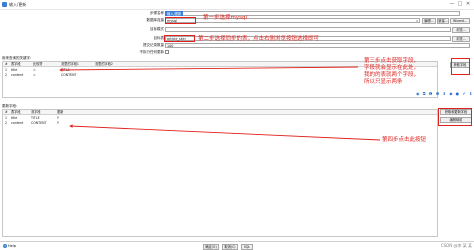 The height and width of the screenshot is (250, 474). What do you see at coordinates (152, 52) in the screenshot?
I see `no-update-label: 不执行任何更新` at bounding box center [152, 52].